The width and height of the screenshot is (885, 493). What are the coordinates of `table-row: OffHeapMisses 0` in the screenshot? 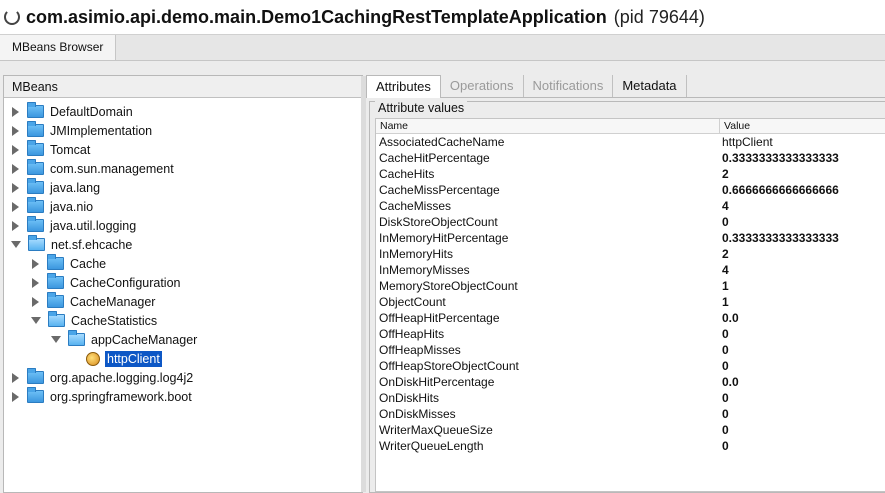 It's located at (630, 350).